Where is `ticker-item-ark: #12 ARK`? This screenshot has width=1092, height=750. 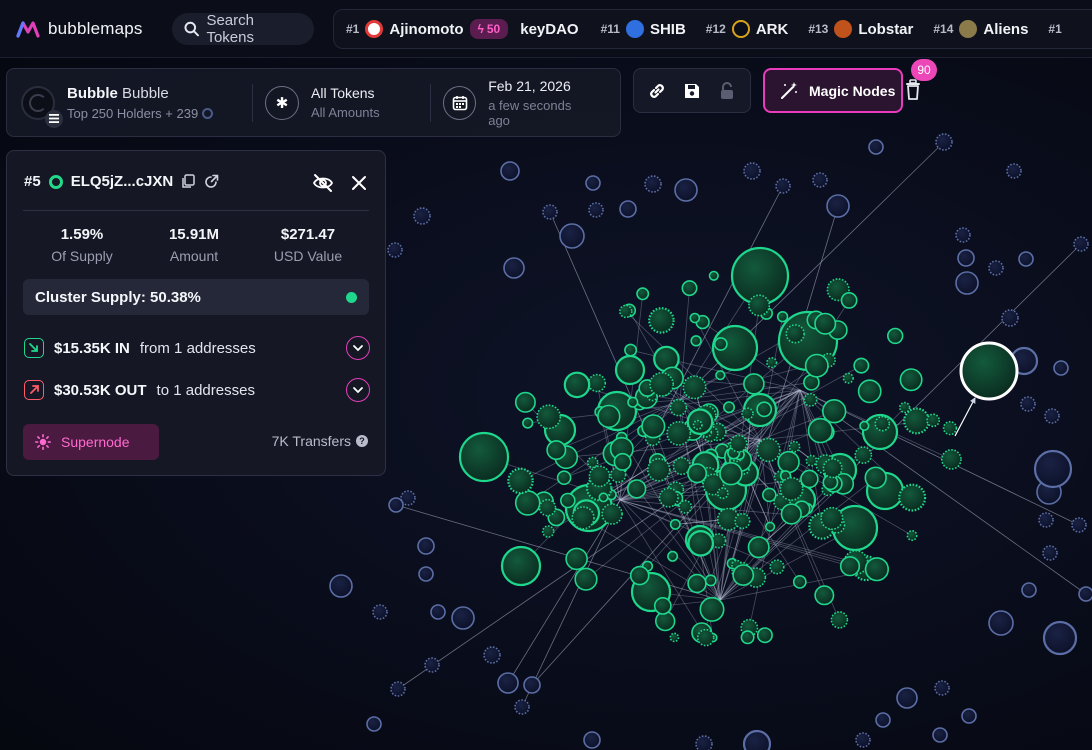 ticker-item-ark: #12 ARK is located at coordinates (747, 29).